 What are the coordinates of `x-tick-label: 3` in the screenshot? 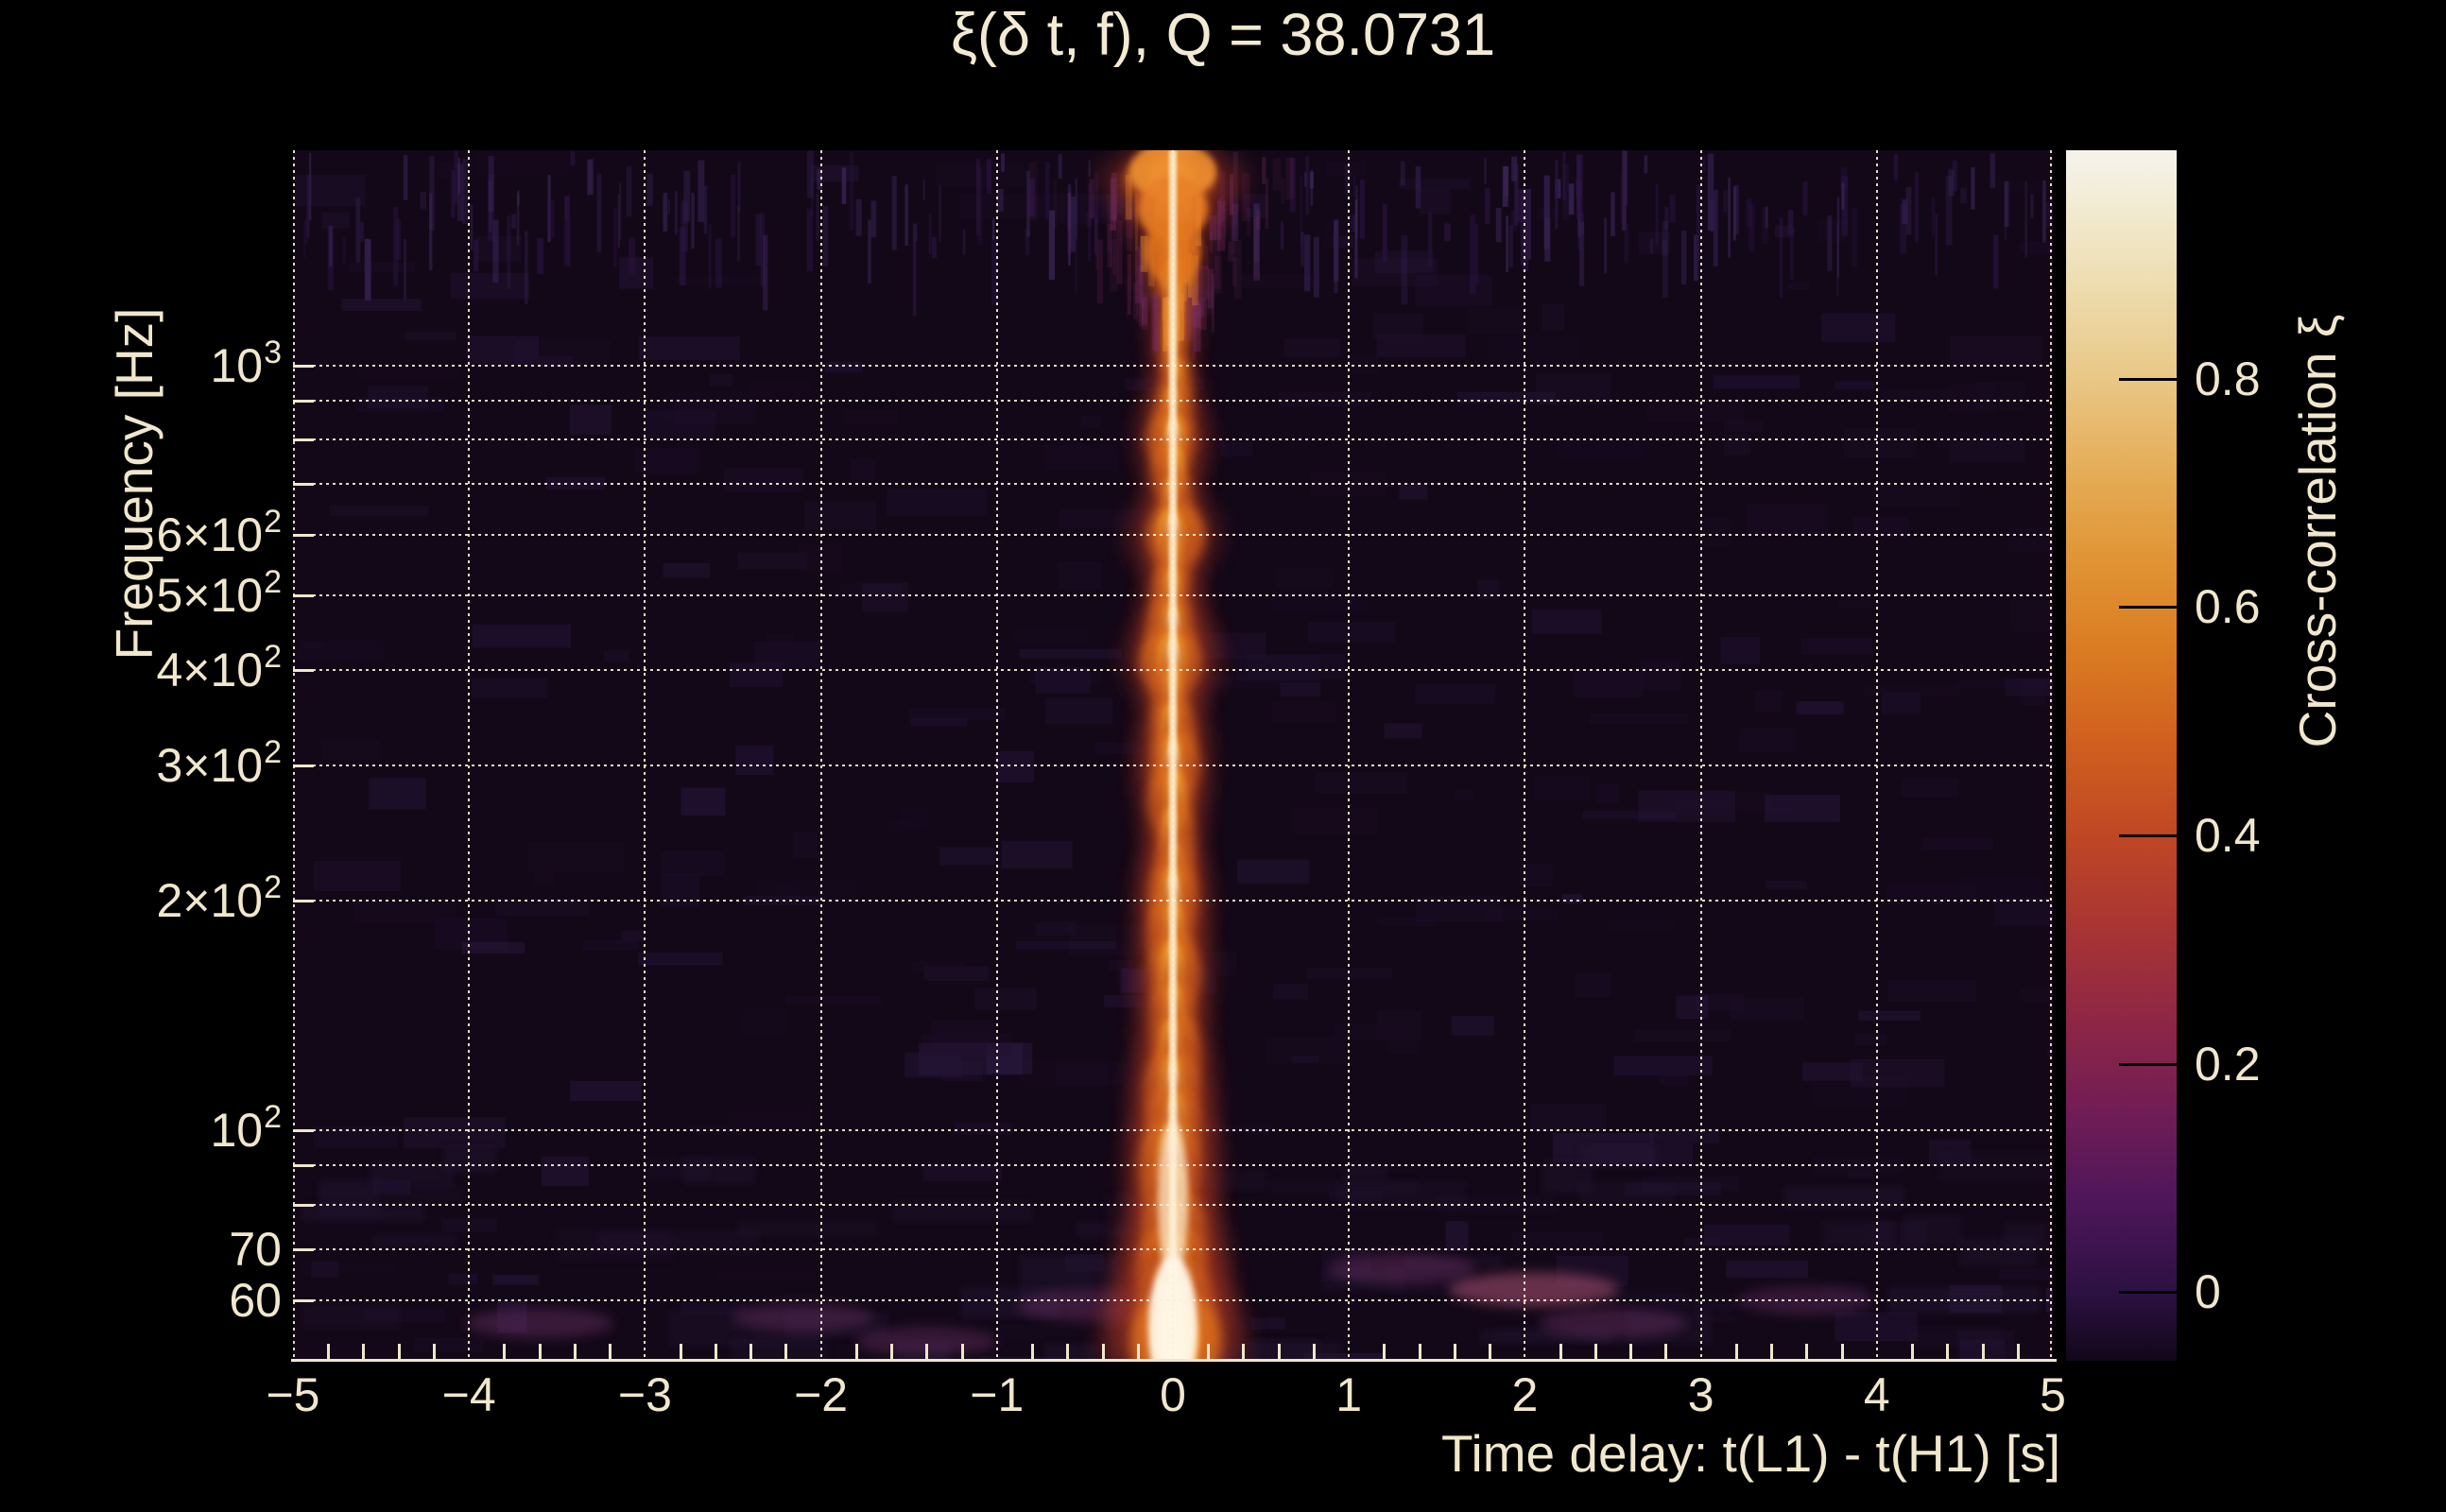 It's located at (1700, 1394).